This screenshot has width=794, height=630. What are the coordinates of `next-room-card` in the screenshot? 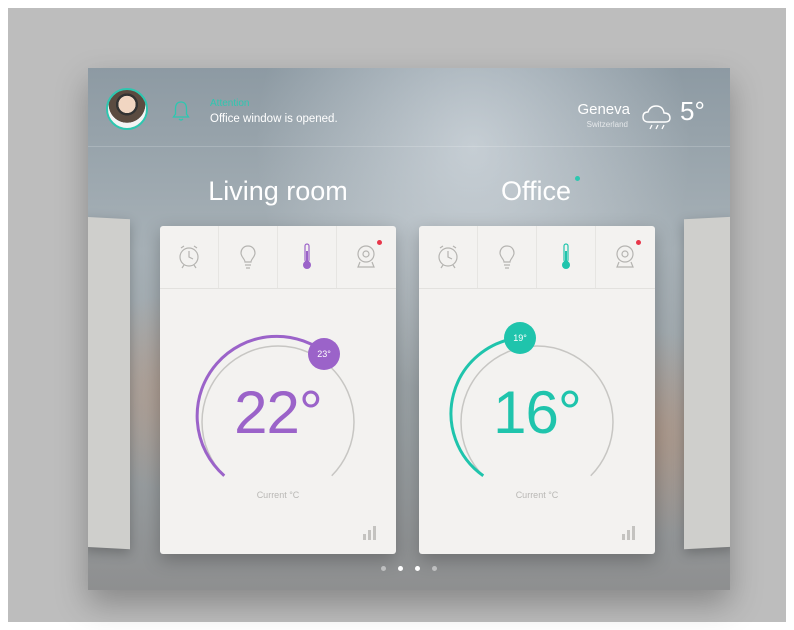 It's located at (707, 383).